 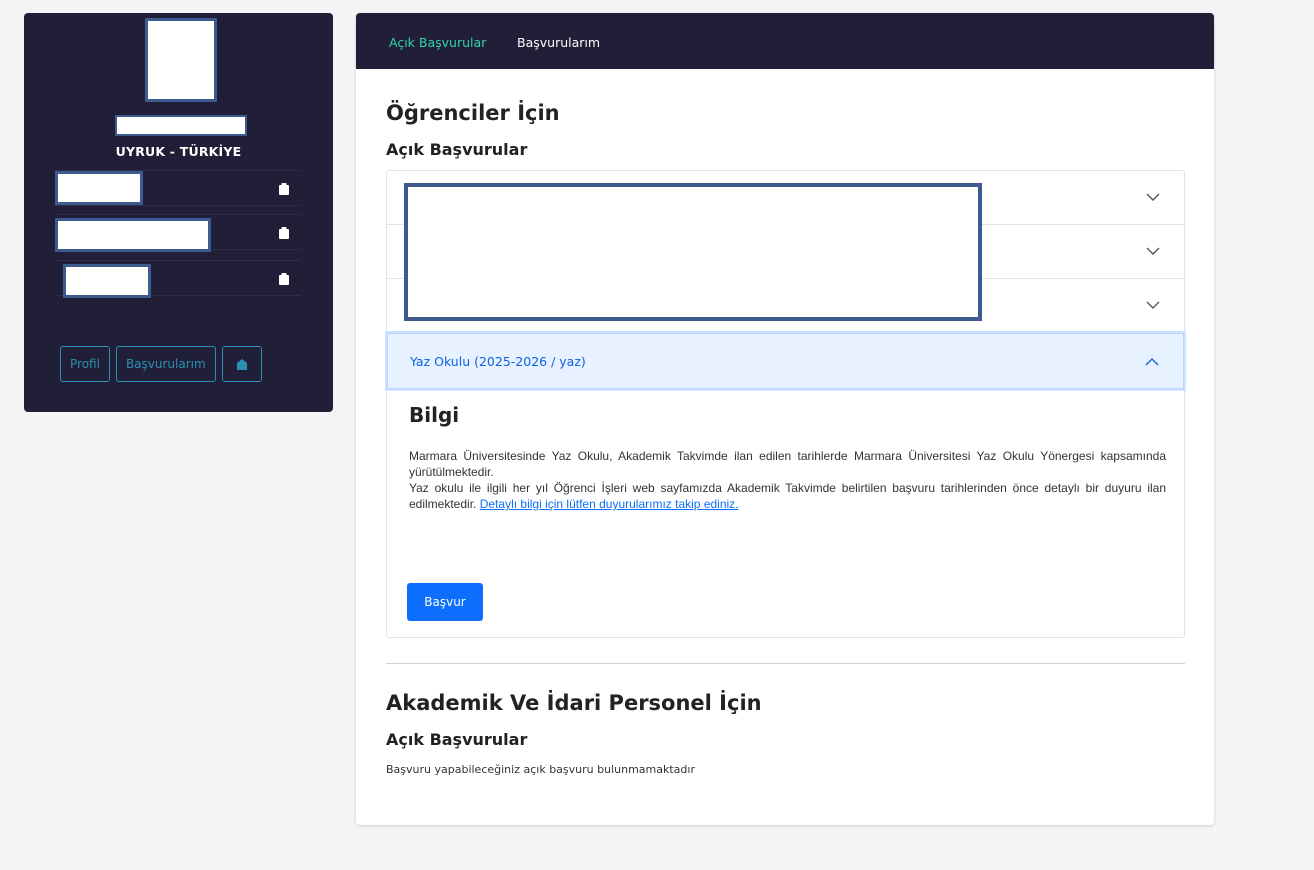 I want to click on top-nav: Açık Başvurular Başvurularım, so click(x=785, y=41).